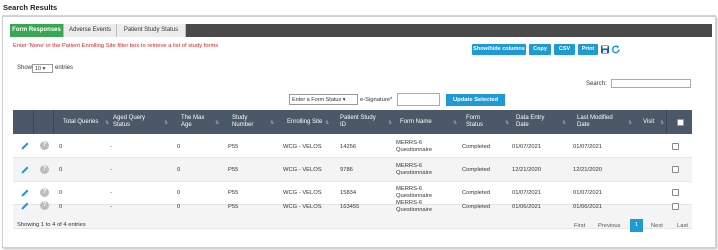 The width and height of the screenshot is (718, 250). What do you see at coordinates (527, 207) in the screenshot?
I see `cell-data-entry-date: 01/06/2021` at bounding box center [527, 207].